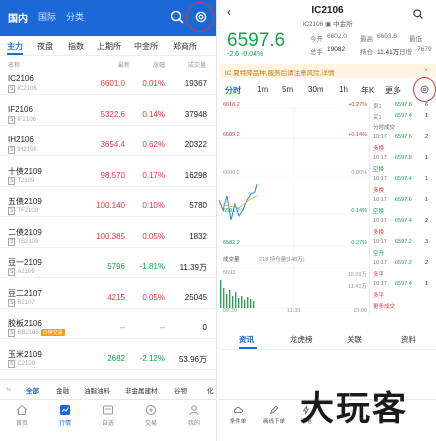  What do you see at coordinates (15, 54) in the screenshot?
I see `subtab-underline` at bounding box center [15, 54].